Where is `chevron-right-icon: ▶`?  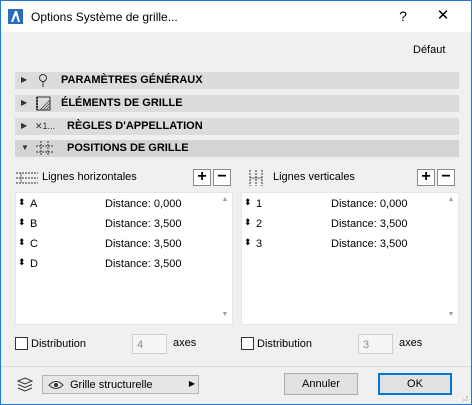 chevron-right-icon: ▶ is located at coordinates (191, 383).